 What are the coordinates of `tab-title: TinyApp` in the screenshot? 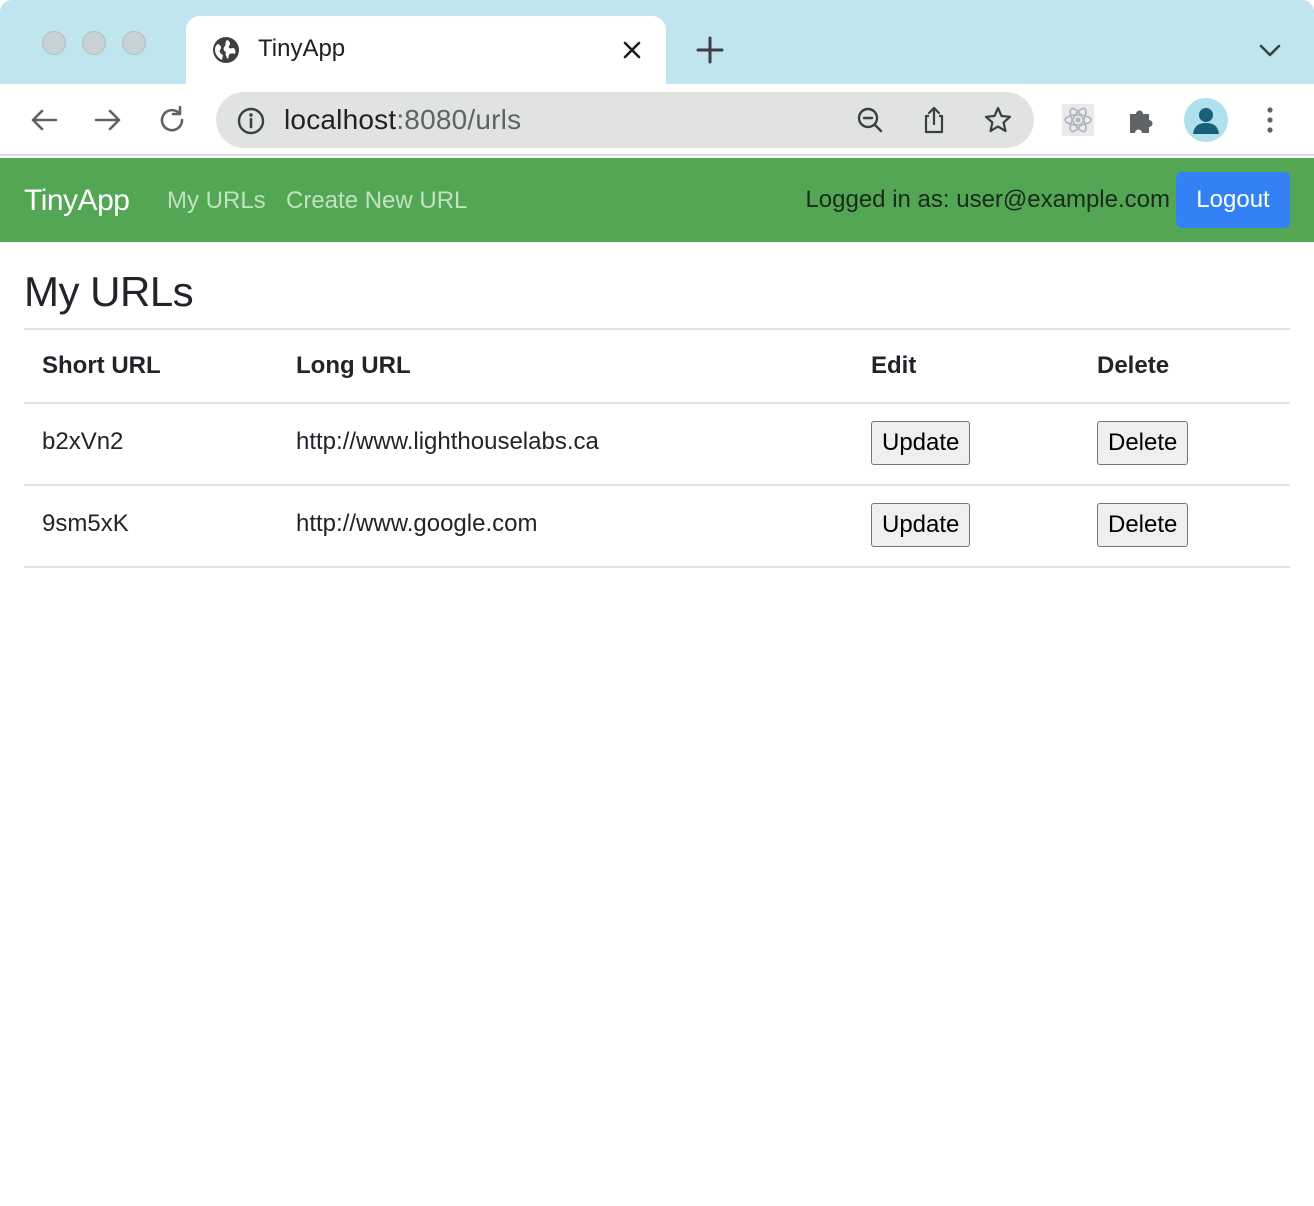 It's located at (302, 48).